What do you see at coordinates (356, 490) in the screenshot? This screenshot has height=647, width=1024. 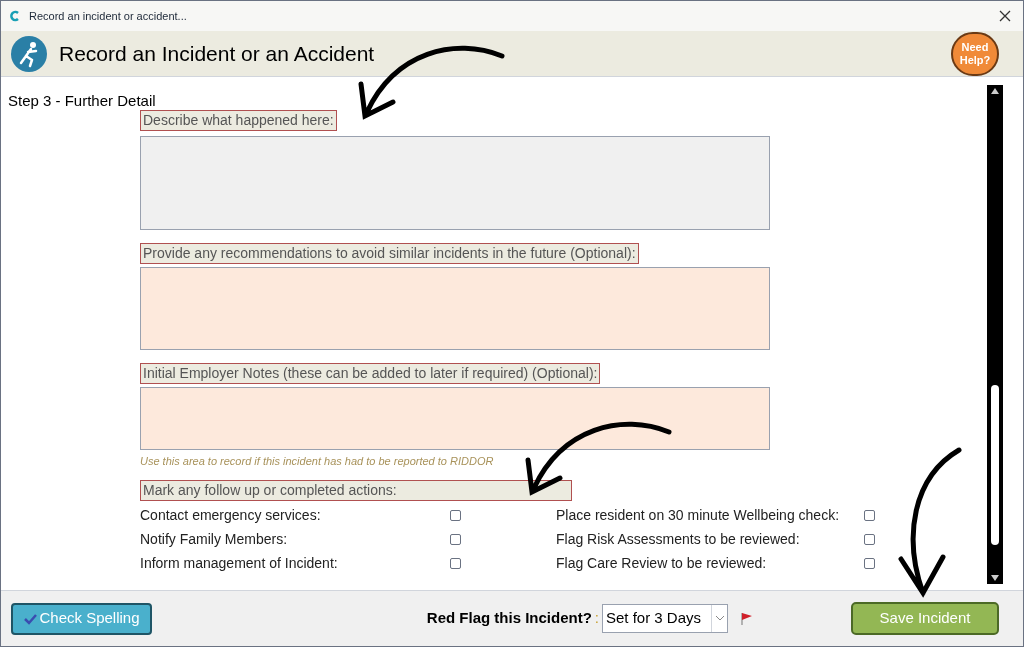 I see `section-label: Mark any follow up or completed actions:` at bounding box center [356, 490].